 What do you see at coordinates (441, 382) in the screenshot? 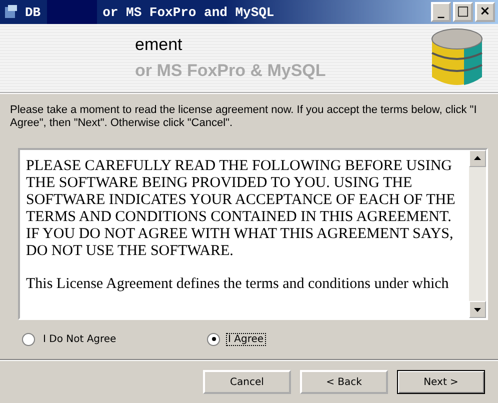
I see `next-button: Next >` at bounding box center [441, 382].